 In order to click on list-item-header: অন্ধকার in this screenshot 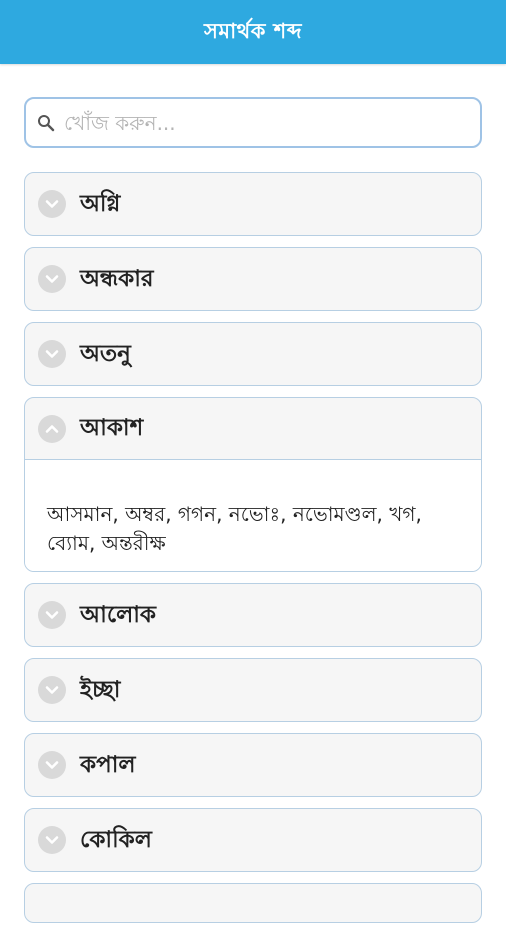, I will do `click(253, 279)`.